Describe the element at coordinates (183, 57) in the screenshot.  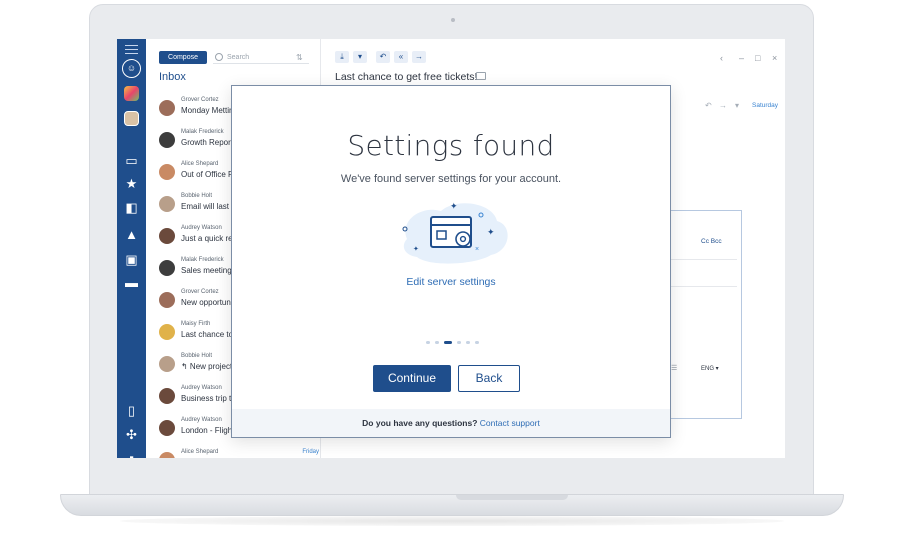
I see `compose-button: Compose` at that location.